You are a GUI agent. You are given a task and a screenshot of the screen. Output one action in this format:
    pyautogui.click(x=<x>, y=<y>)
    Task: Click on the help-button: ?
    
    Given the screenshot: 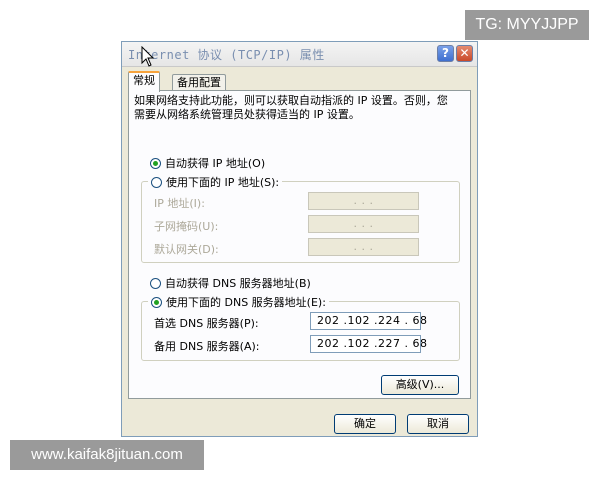 What is the action you would take?
    pyautogui.click(x=445, y=53)
    